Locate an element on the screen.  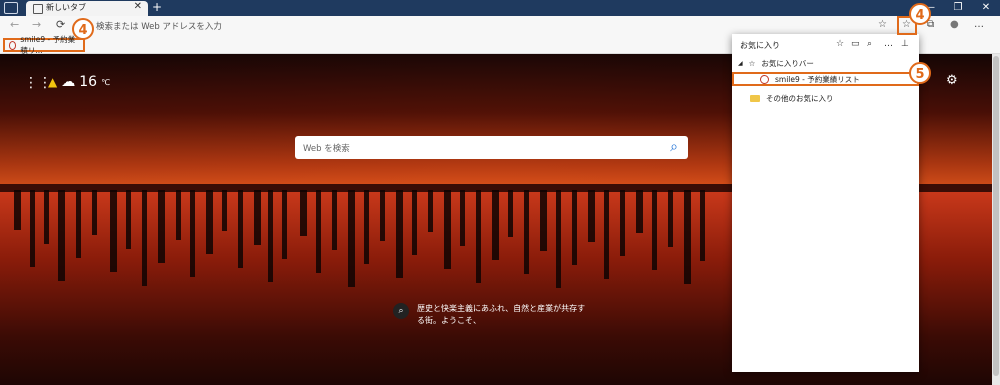
scrollbar-thumb is located at coordinates (996, 216).